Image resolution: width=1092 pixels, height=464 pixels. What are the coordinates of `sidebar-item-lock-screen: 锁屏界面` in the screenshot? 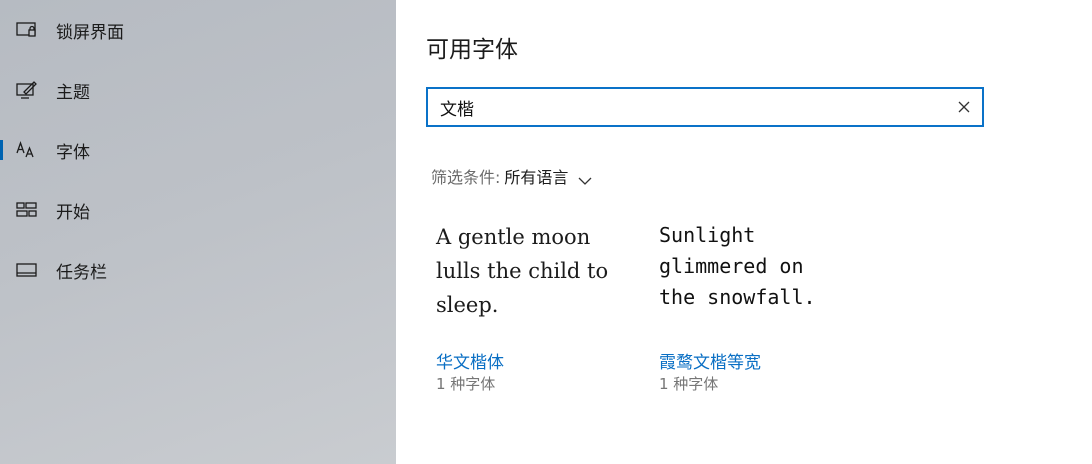 It's located at (198, 30).